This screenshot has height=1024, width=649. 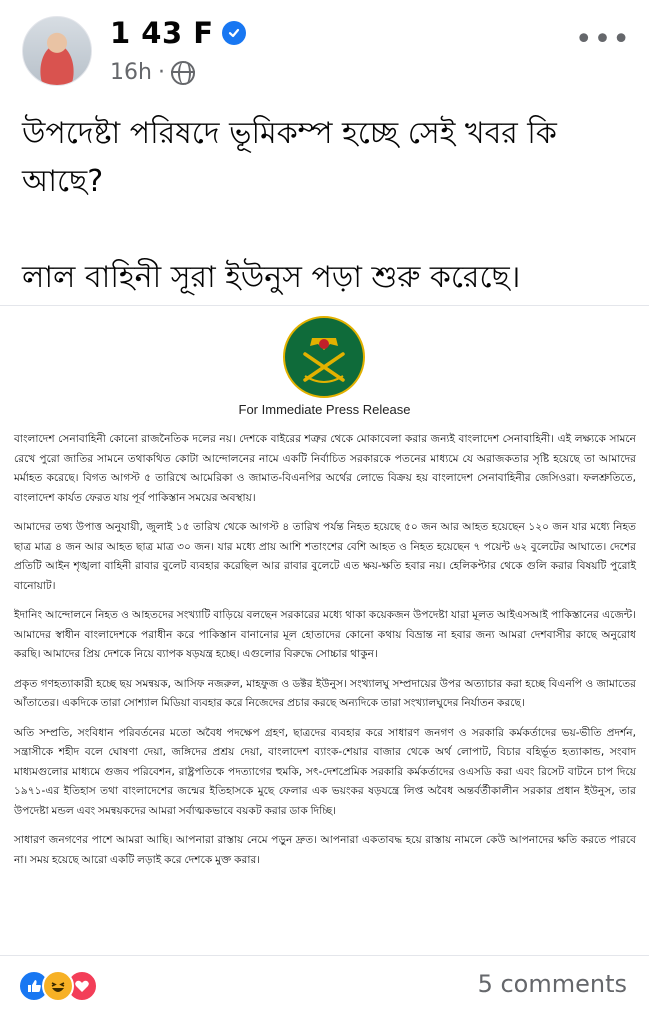 I want to click on reaction-summary, so click(x=58, y=986).